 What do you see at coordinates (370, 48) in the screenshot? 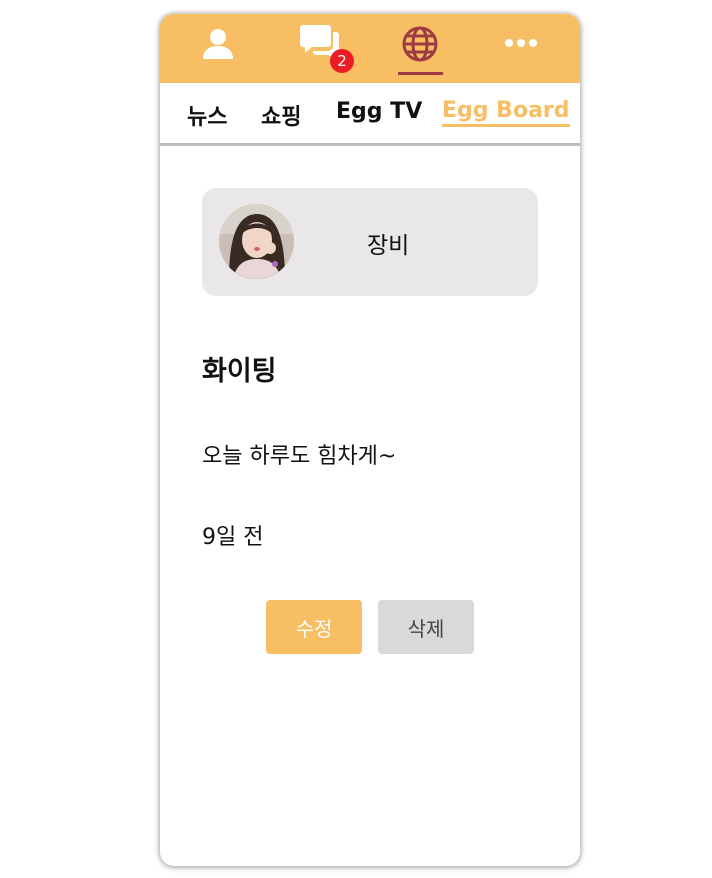
I see `top-nav-bar: 2` at bounding box center [370, 48].